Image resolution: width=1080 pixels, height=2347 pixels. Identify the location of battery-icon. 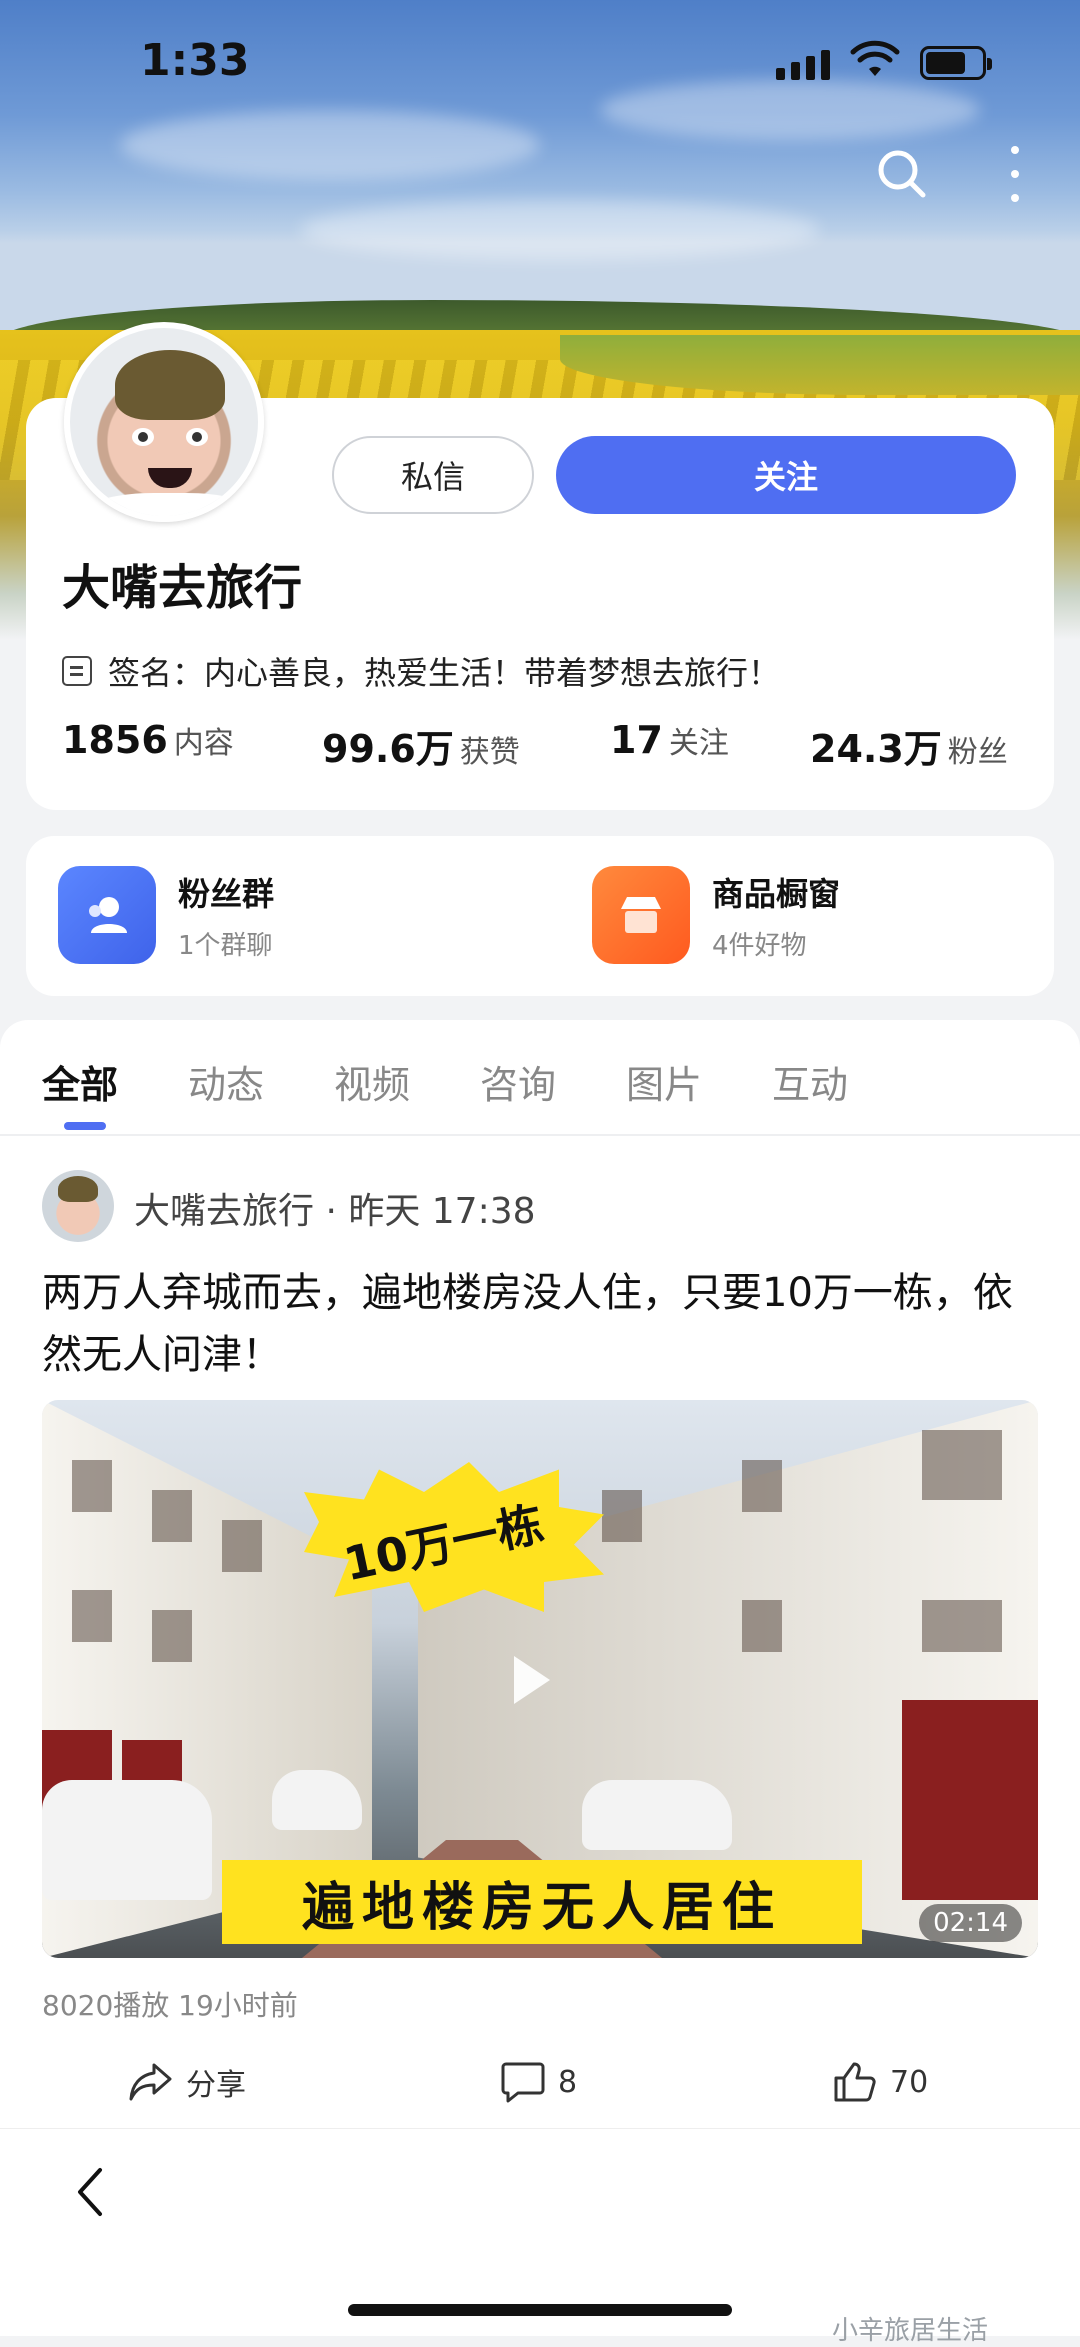
(956, 63).